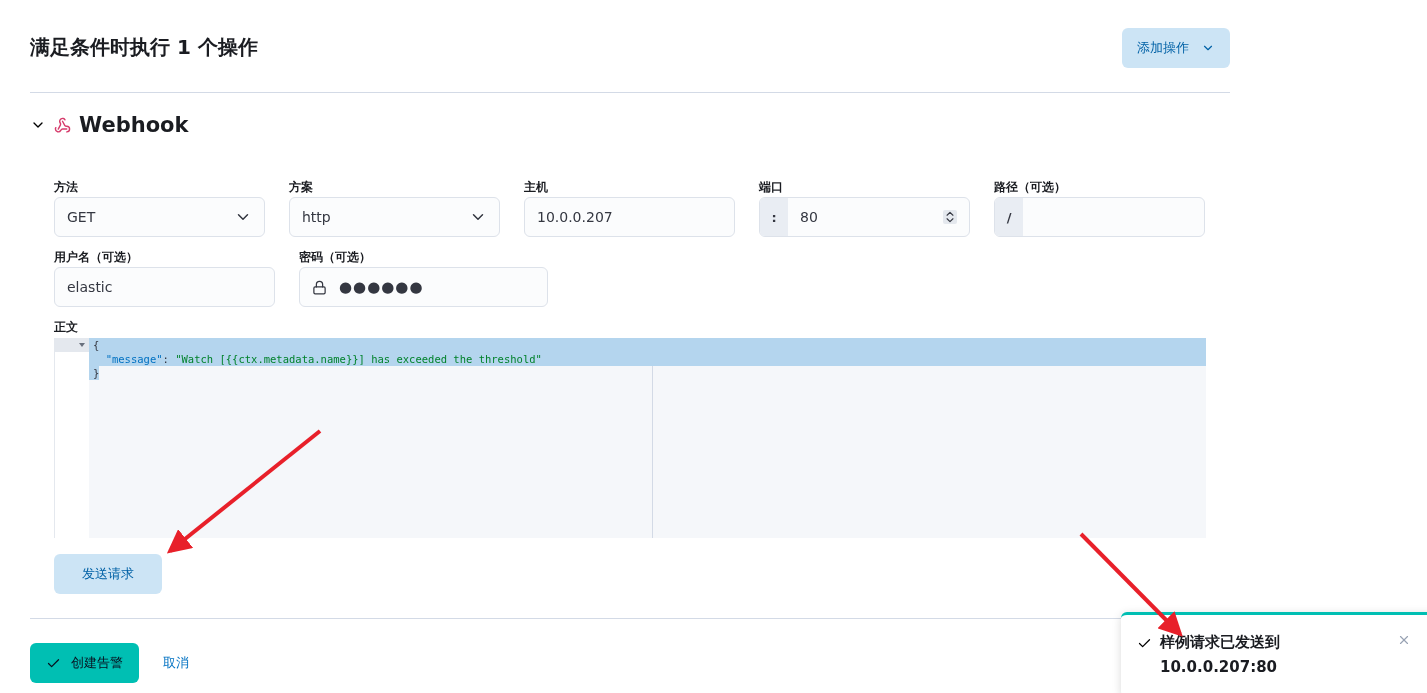 The image size is (1427, 693). I want to click on input-field: elastic, so click(164, 287).